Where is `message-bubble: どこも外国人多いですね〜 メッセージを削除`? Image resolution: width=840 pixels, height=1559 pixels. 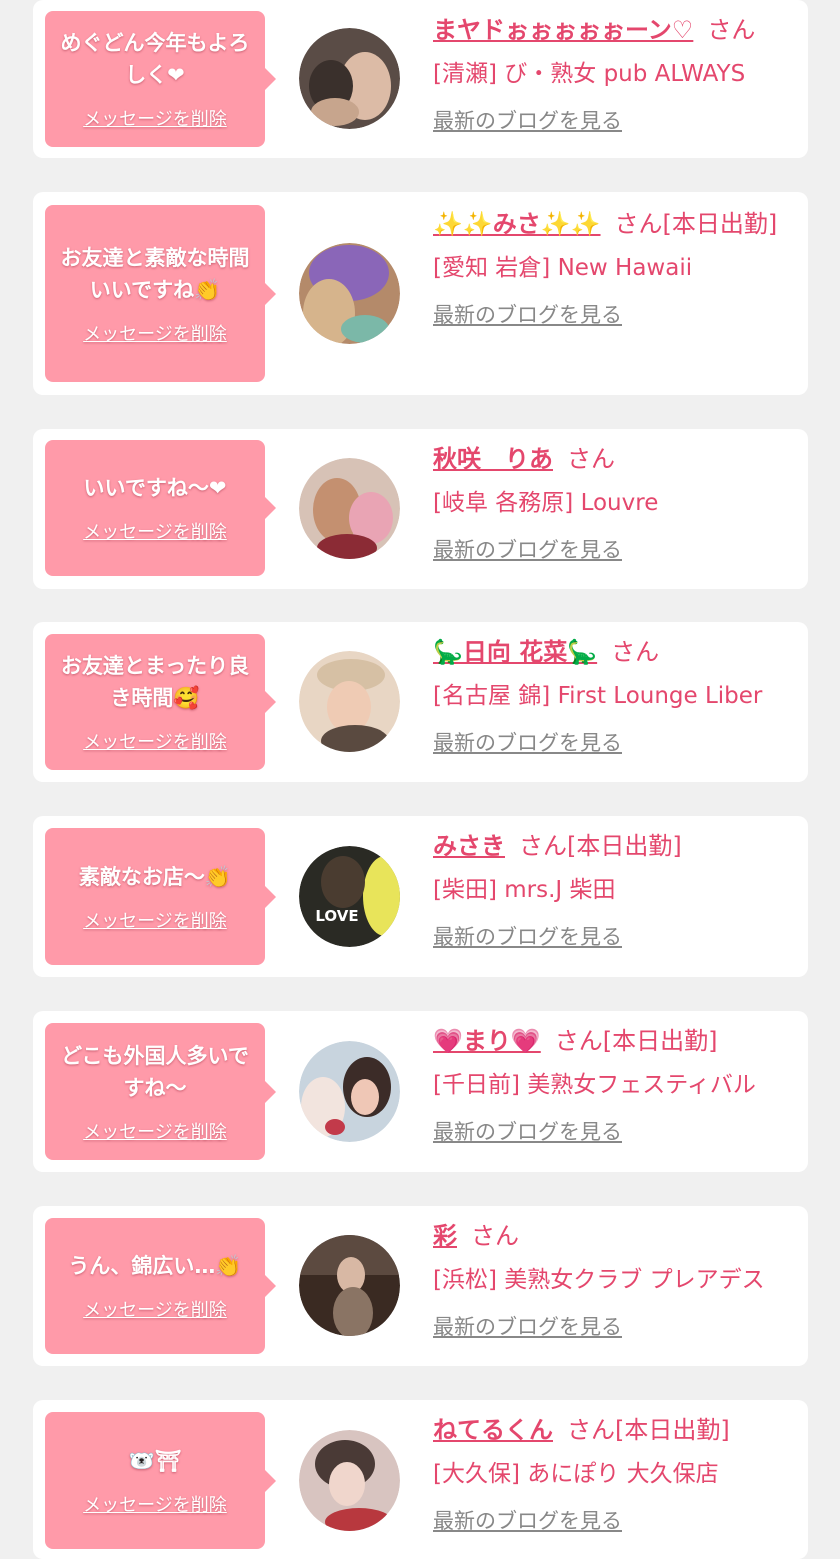 message-bubble: どこも外国人多いですね〜 メッセージを削除 is located at coordinates (160, 1091).